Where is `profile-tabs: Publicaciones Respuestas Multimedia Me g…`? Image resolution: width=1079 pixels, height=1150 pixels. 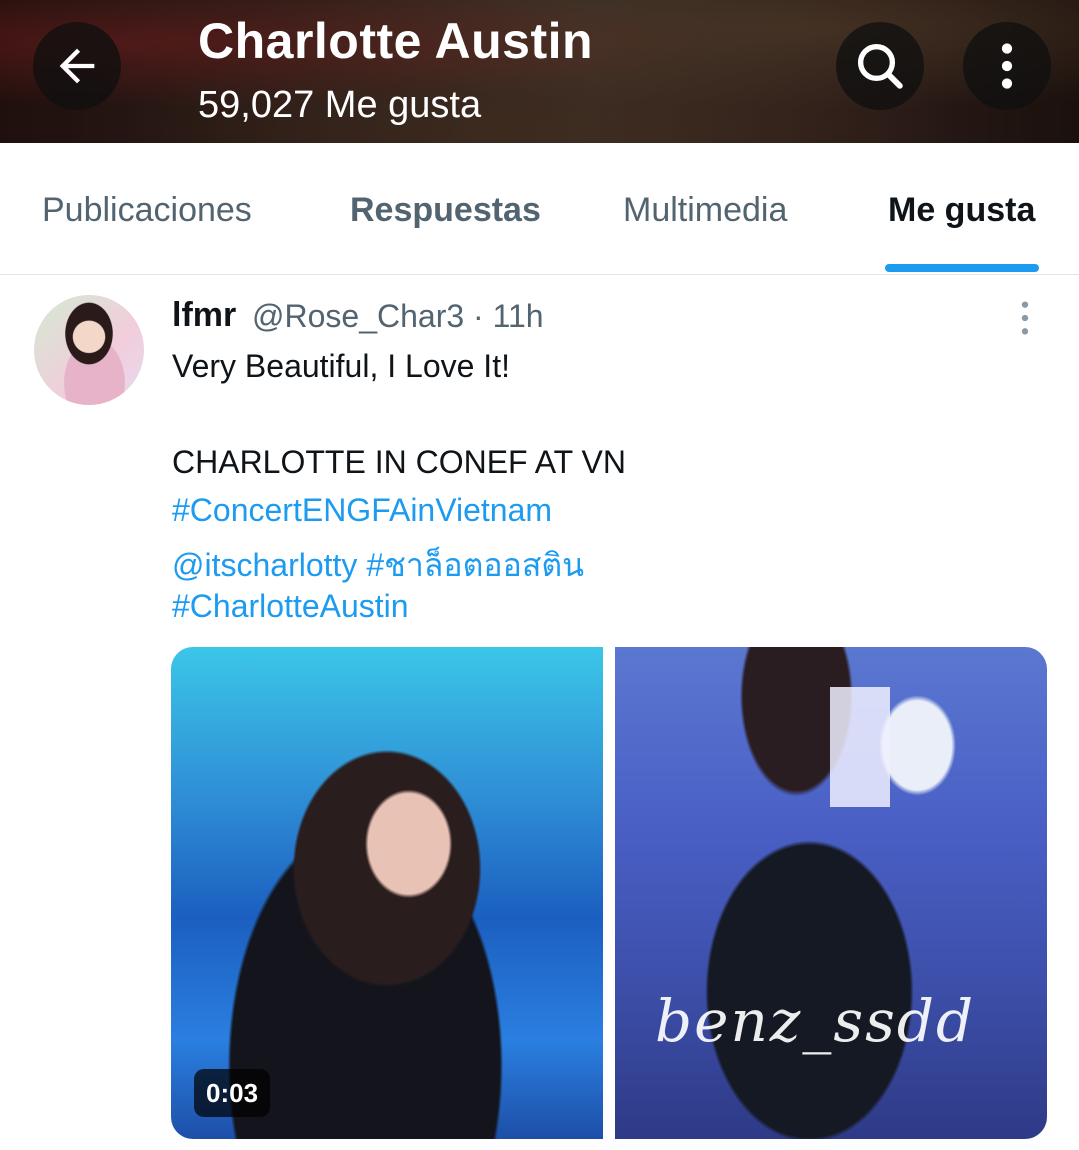 profile-tabs: Publicaciones Respuestas Multimedia Me g… is located at coordinates (539, 209).